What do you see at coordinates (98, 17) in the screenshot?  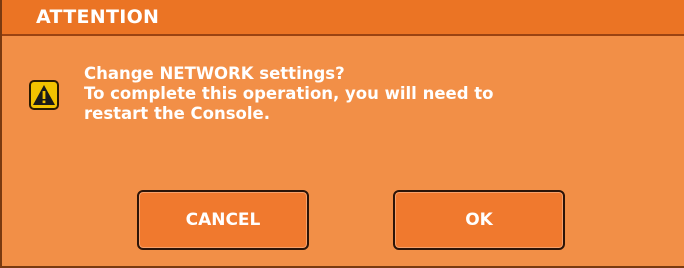 I see `dialog-title: ATTENTION` at bounding box center [98, 17].